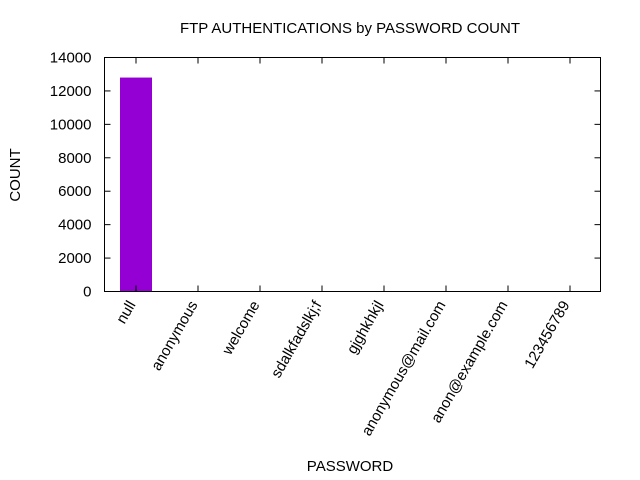 The width and height of the screenshot is (640, 480). What do you see at coordinates (350, 466) in the screenshot?
I see `x-axis-label: PASSWORD` at bounding box center [350, 466].